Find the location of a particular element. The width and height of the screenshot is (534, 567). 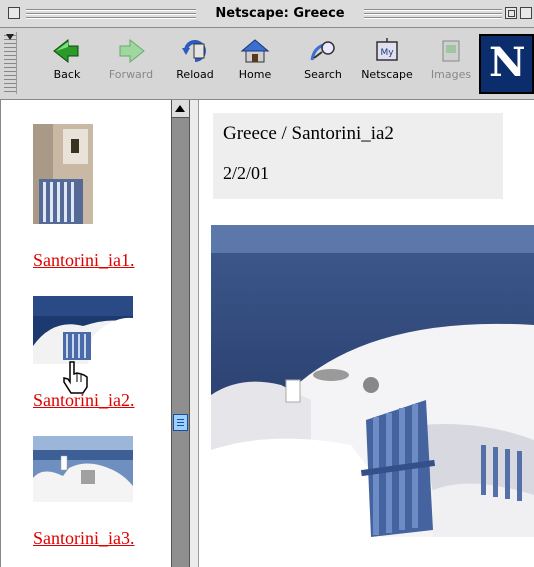

my-netscape-icon: My is located at coordinates (387, 49).